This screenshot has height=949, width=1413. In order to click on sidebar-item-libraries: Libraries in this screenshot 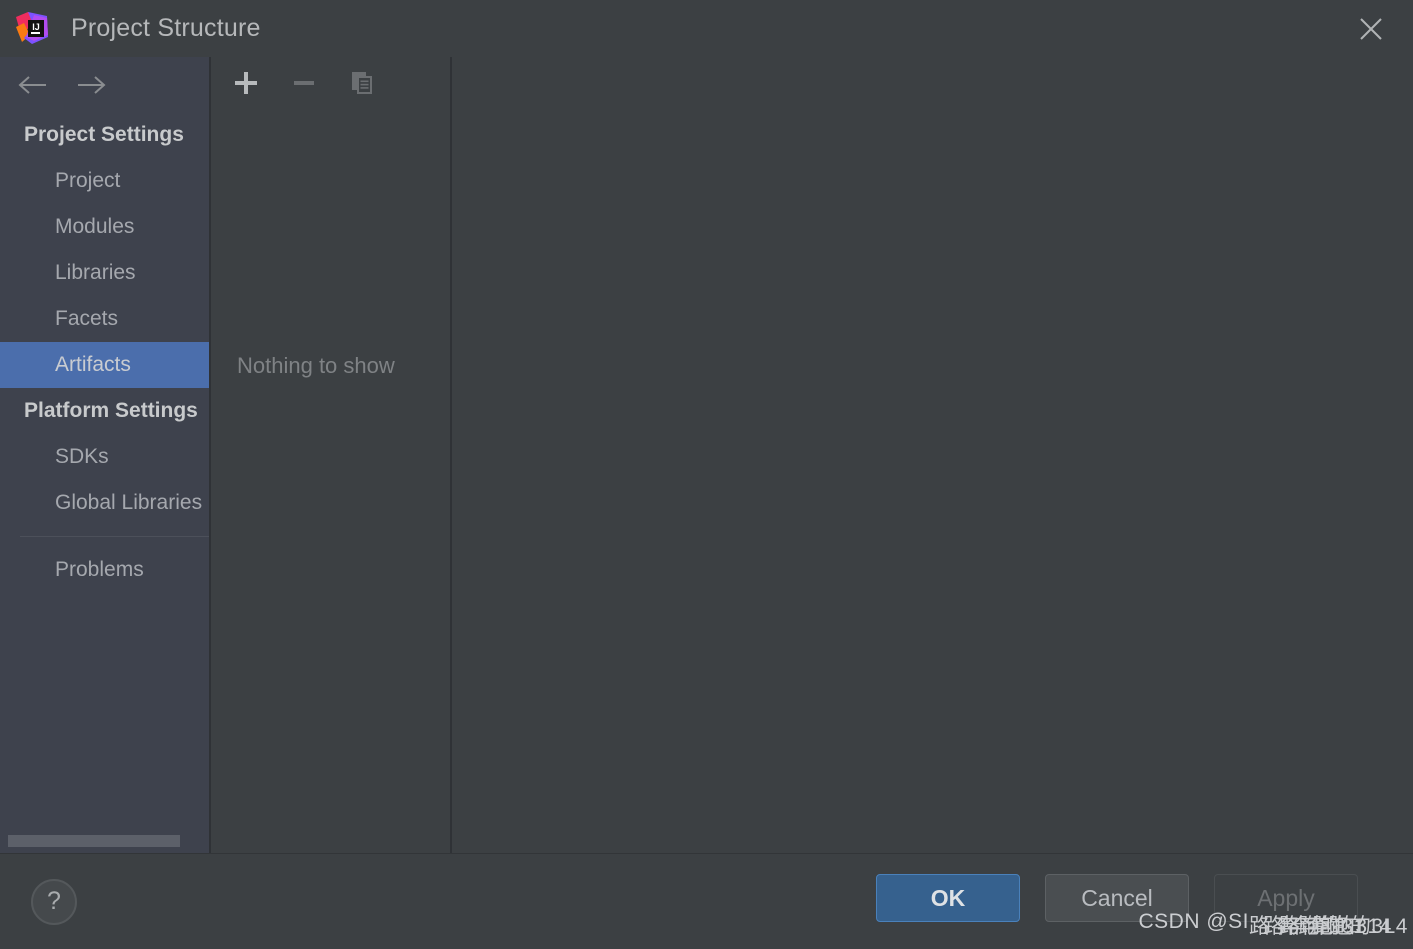, I will do `click(104, 273)`.